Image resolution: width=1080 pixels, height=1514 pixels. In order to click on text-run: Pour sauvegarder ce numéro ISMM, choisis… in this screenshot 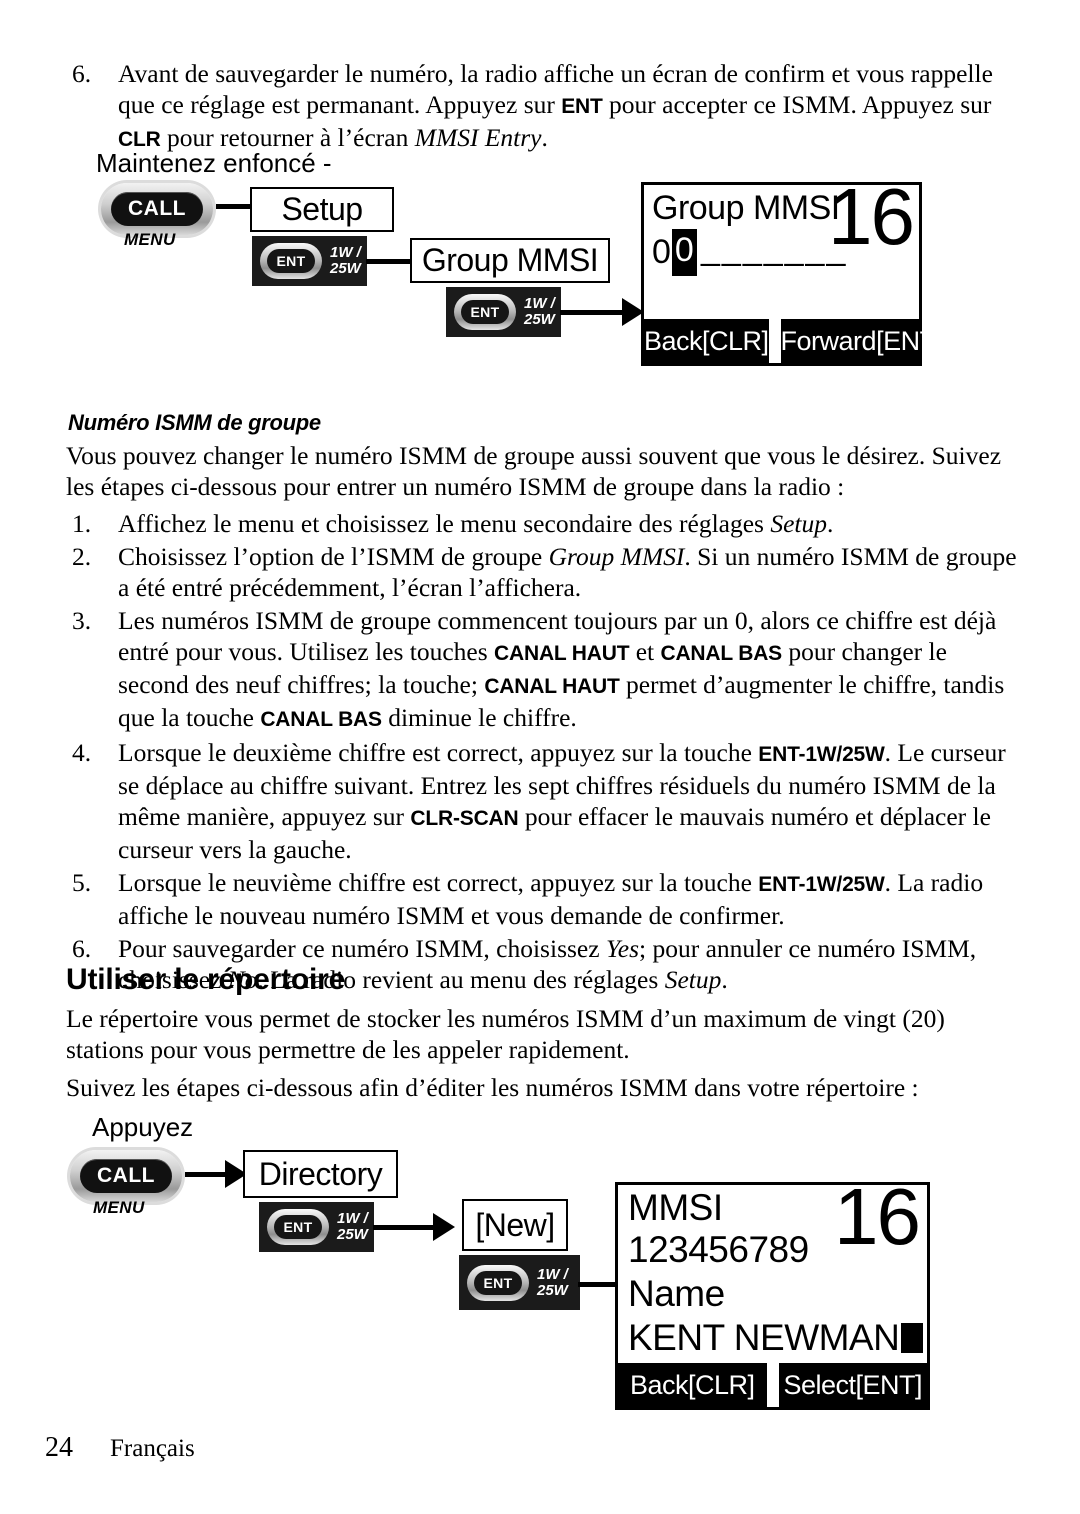, I will do `click(362, 948)`.